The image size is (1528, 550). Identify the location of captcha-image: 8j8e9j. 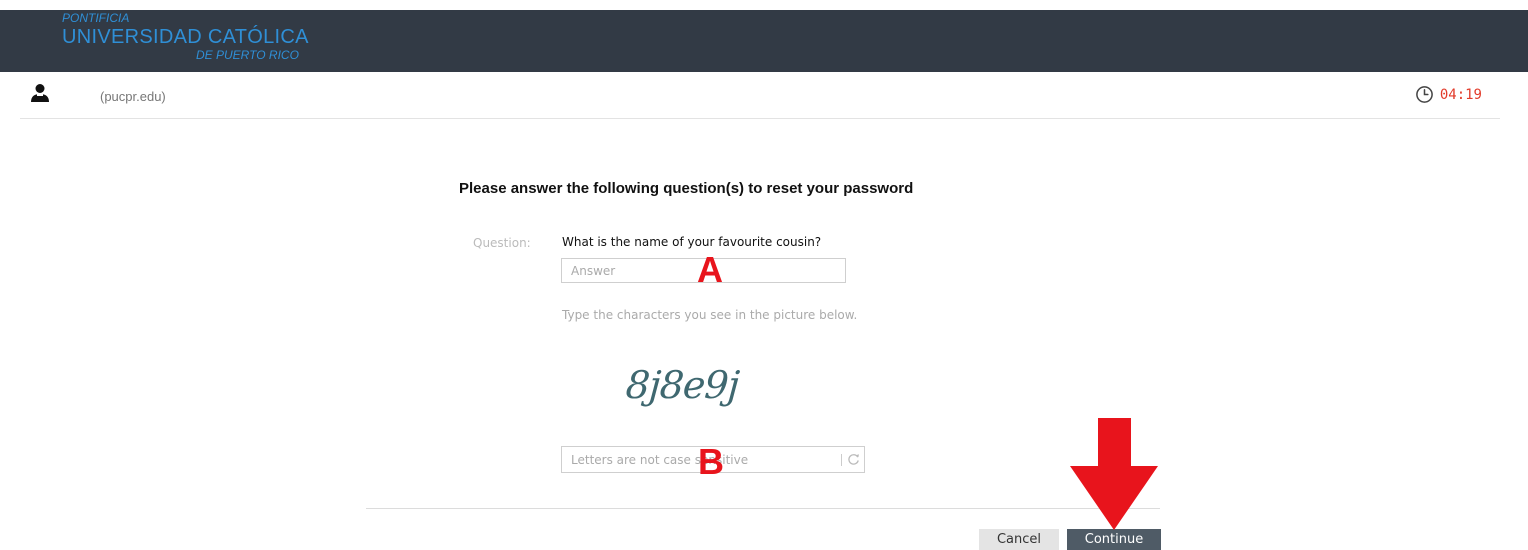
(682, 385).